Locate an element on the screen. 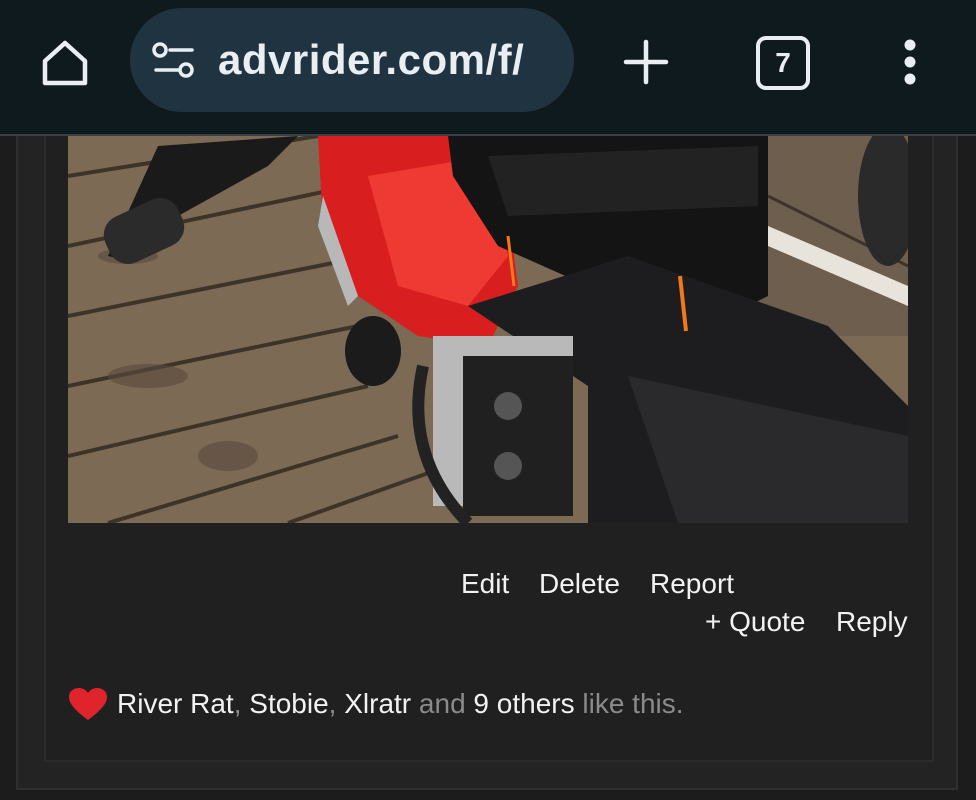 This screenshot has width=976, height=800. tab-switcher-button: 7 is located at coordinates (783, 63).